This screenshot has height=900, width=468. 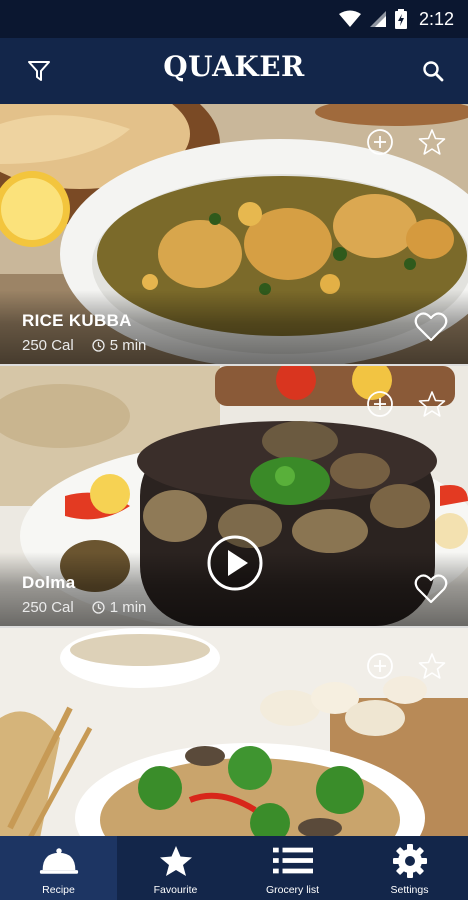 What do you see at coordinates (77, 320) in the screenshot?
I see `recipe-title: RICE KUBBA` at bounding box center [77, 320].